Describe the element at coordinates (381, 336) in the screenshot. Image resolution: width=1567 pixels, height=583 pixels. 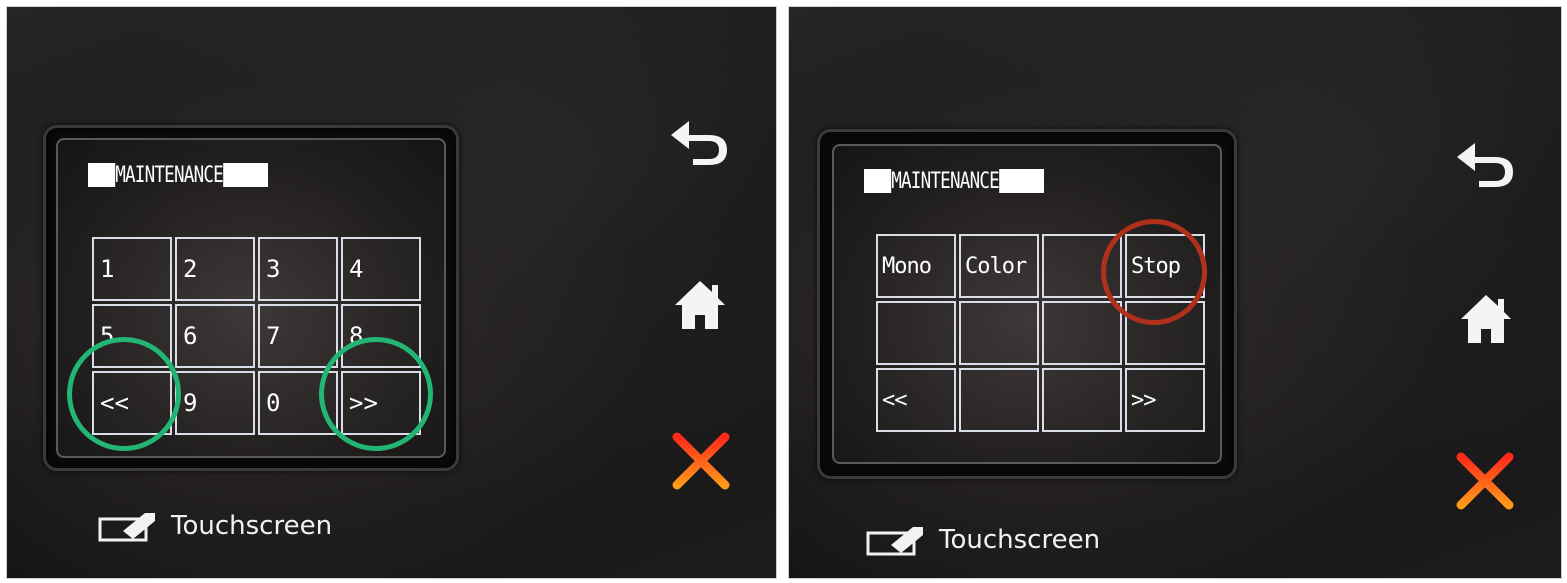
I see `key-8: 8` at that location.